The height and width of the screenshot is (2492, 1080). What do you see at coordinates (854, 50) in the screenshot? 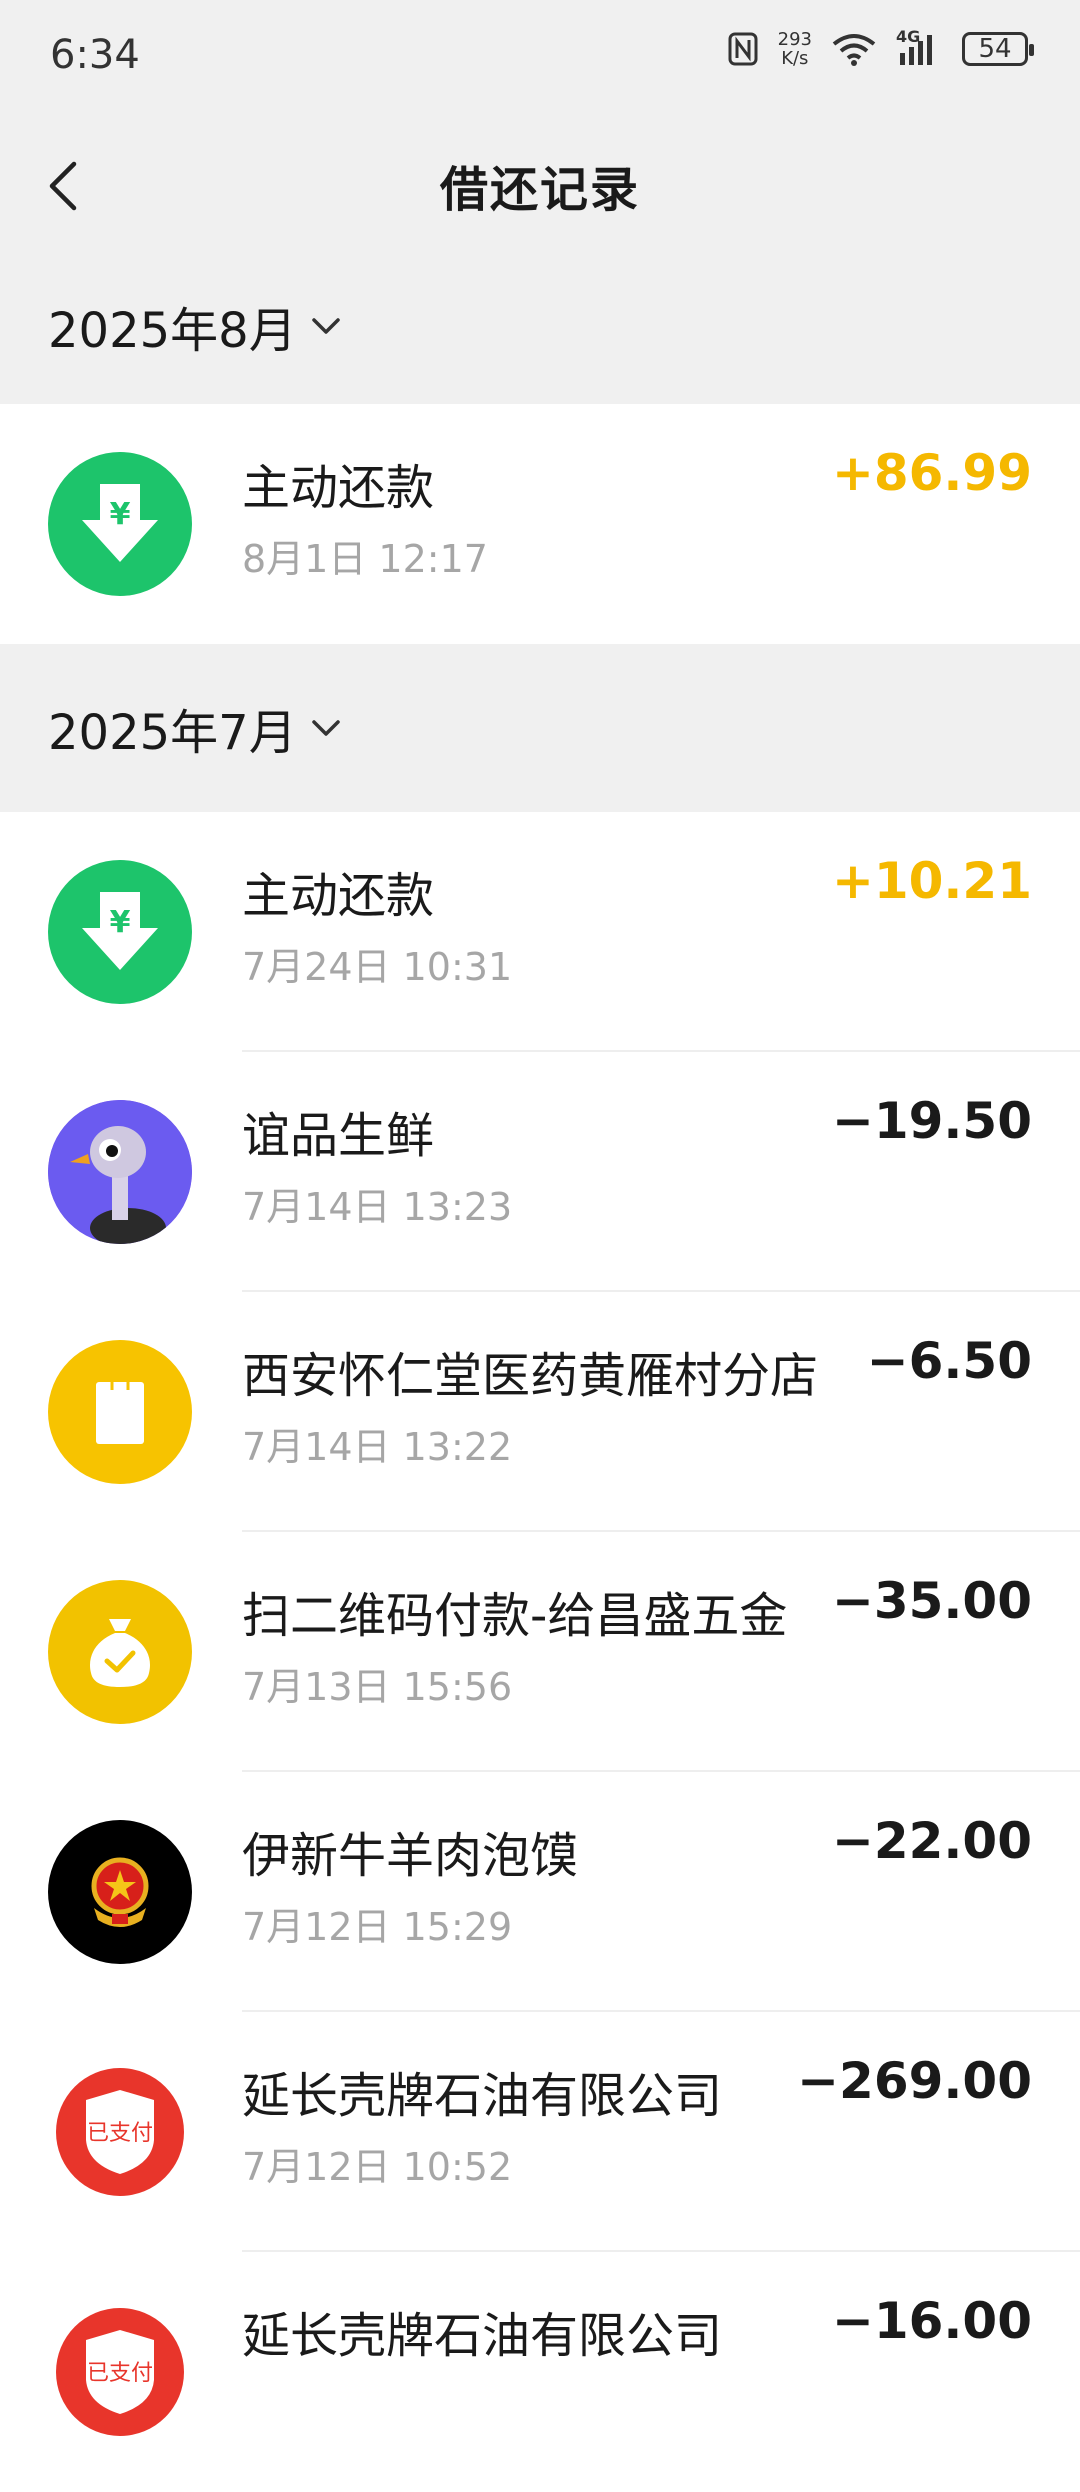
I see `wifi-icon` at bounding box center [854, 50].